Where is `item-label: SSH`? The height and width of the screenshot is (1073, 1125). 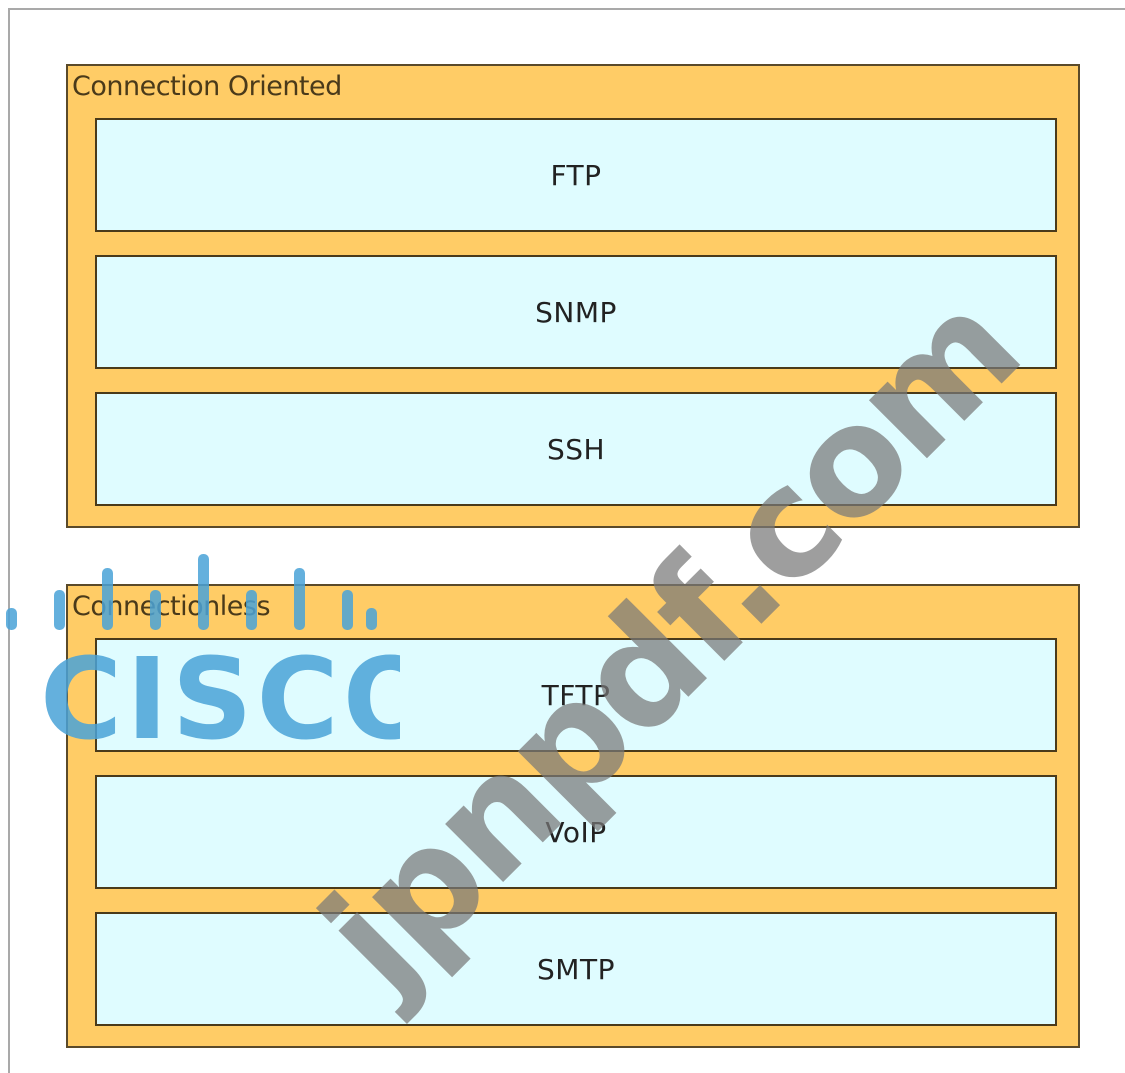 item-label: SSH is located at coordinates (576, 449).